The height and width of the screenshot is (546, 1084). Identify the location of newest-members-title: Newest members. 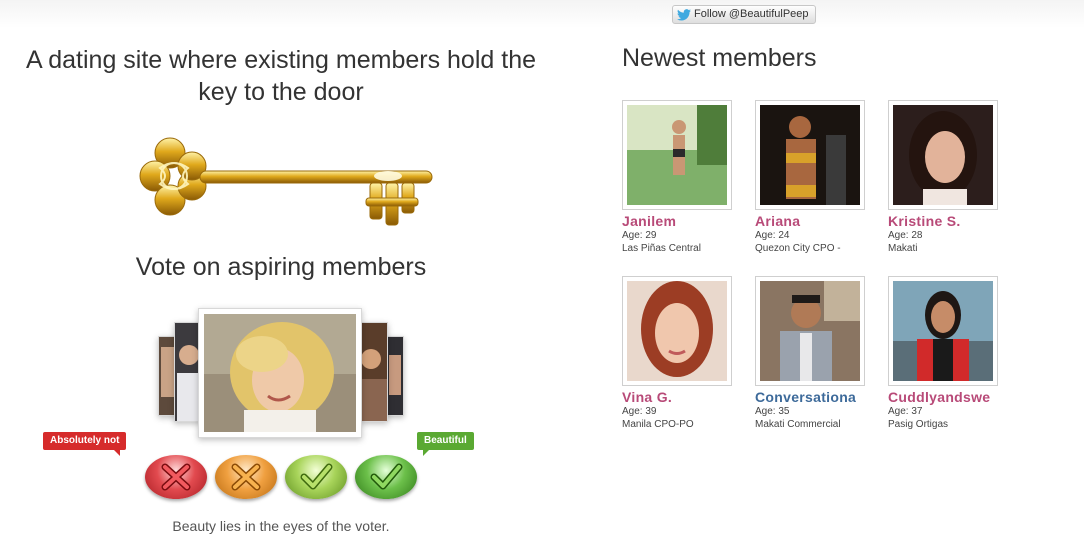
(719, 58).